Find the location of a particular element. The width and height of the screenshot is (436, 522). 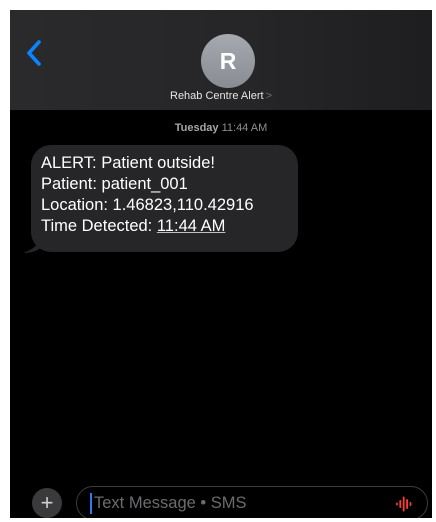

contact-avatar: R is located at coordinates (228, 61).